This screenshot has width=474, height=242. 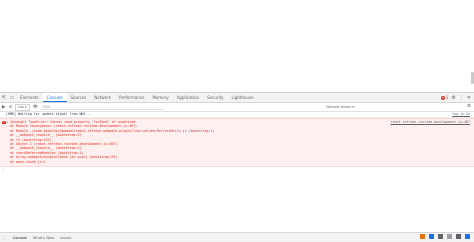 What do you see at coordinates (79, 97) in the screenshot?
I see `tab-sources: Sources` at bounding box center [79, 97].